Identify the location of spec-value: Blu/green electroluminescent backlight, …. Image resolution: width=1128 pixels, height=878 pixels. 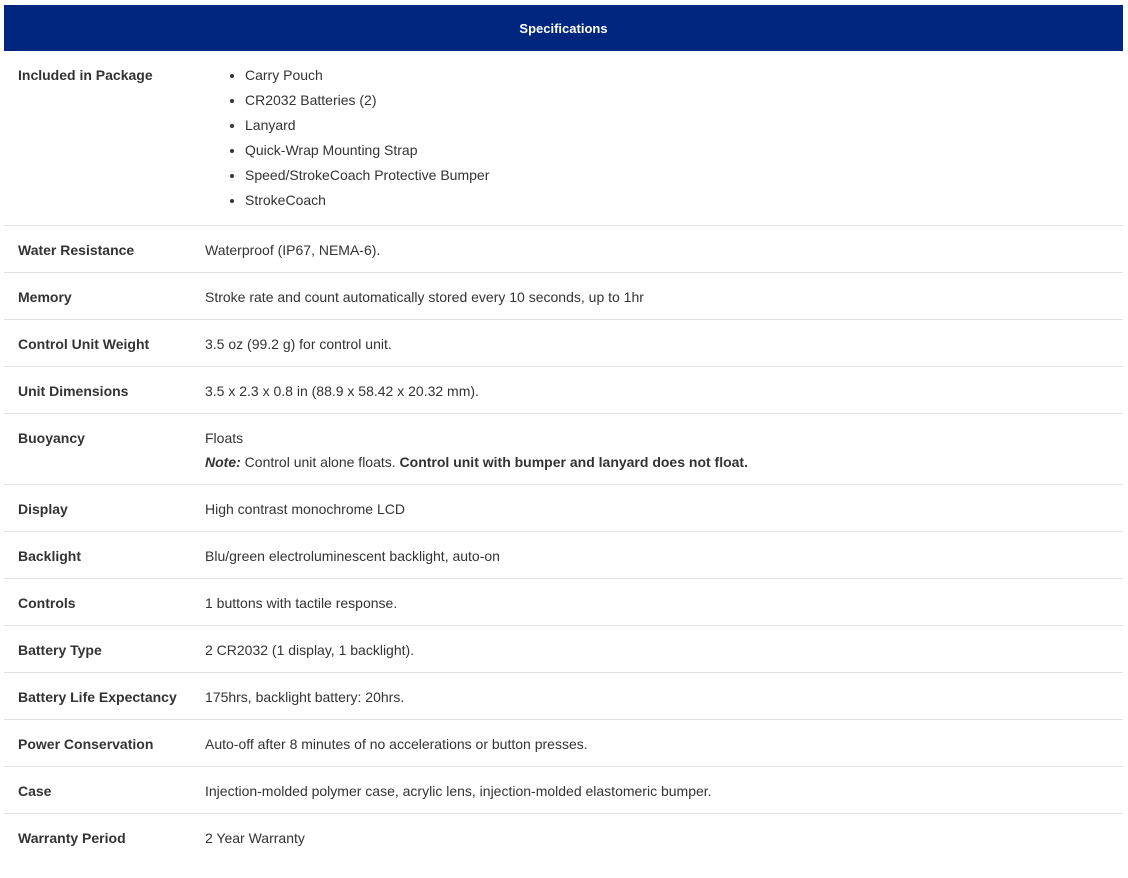
(664, 555).